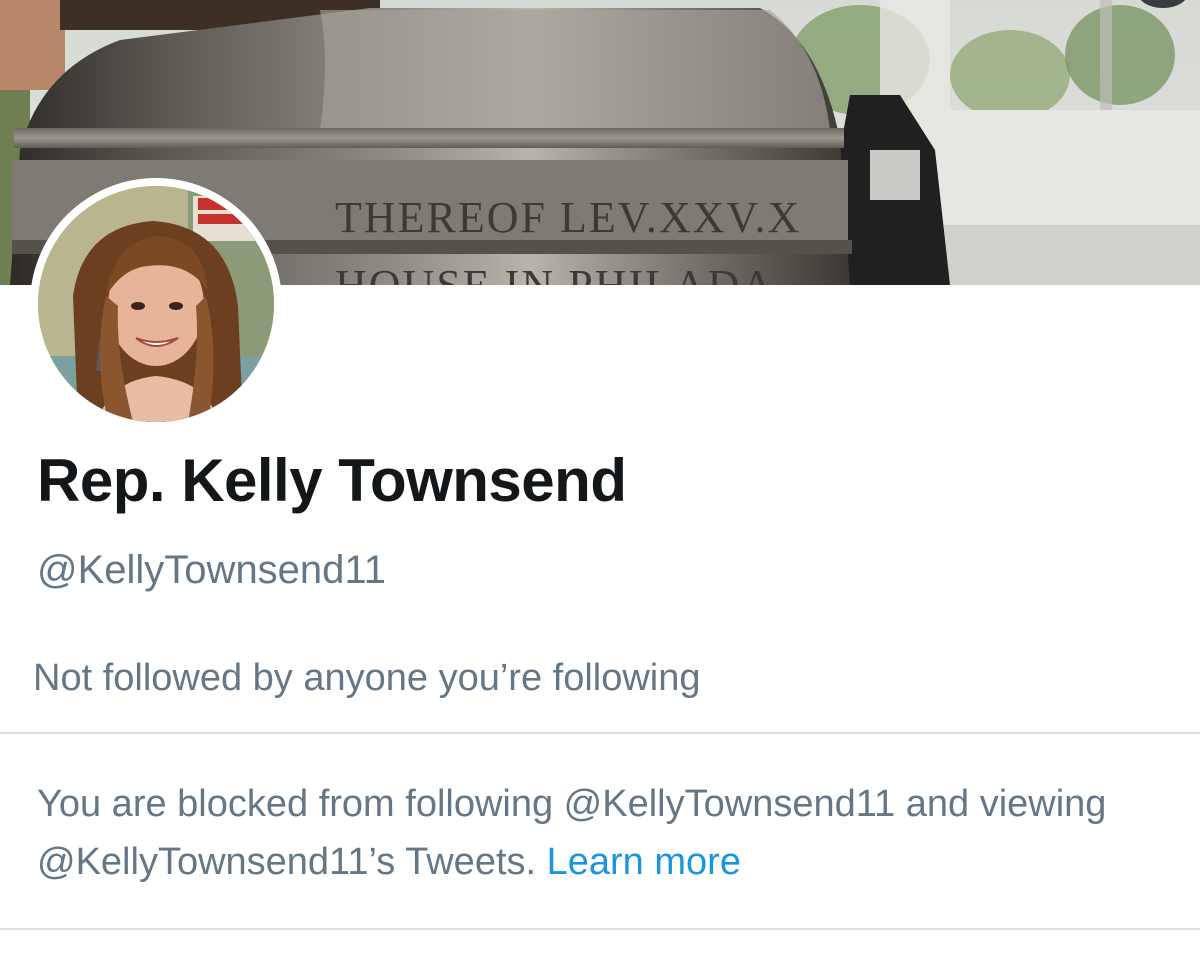 This screenshot has height=954, width=1200. What do you see at coordinates (367, 678) in the screenshot?
I see `followed-by-text: Not followed by anyone you’re following` at bounding box center [367, 678].